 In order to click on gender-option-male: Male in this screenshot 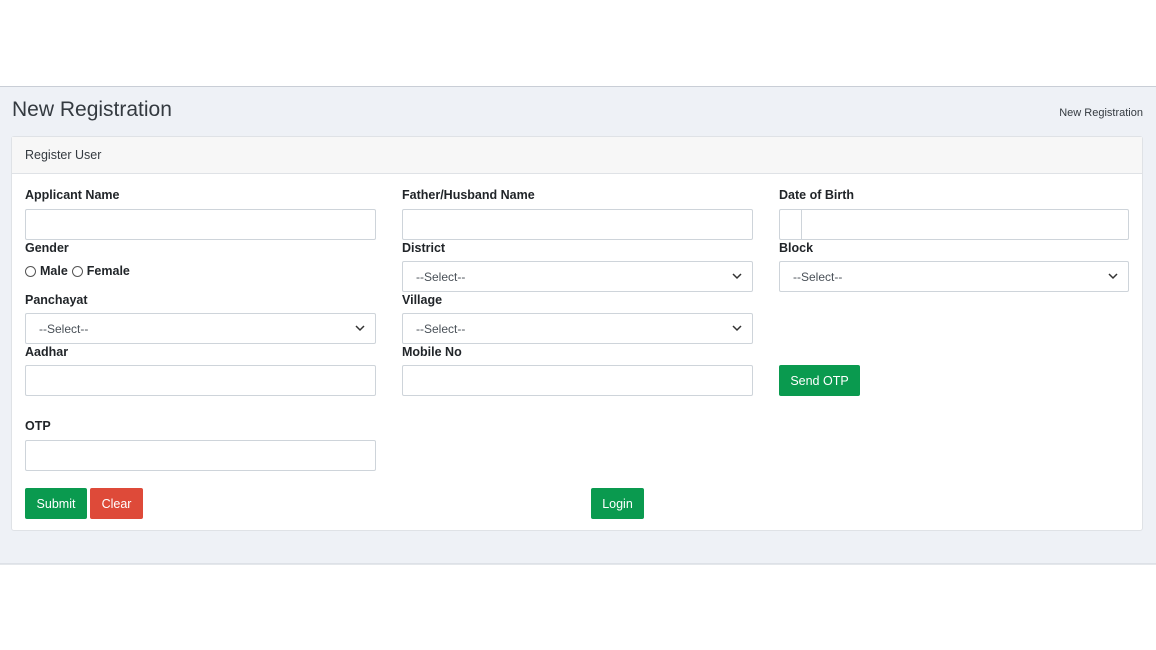, I will do `click(46, 271)`.